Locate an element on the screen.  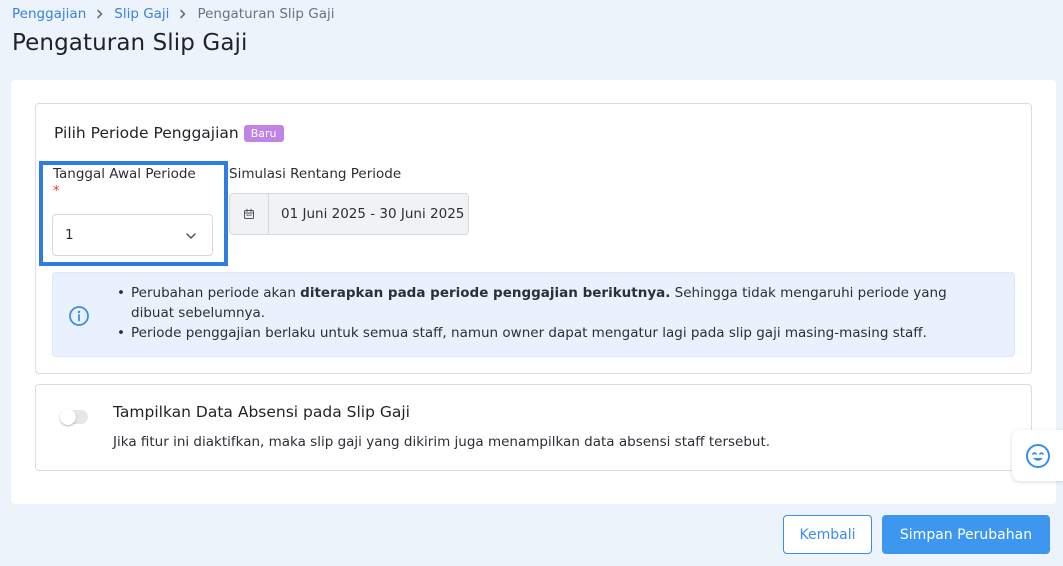
calendar-icon is located at coordinates (249, 214).